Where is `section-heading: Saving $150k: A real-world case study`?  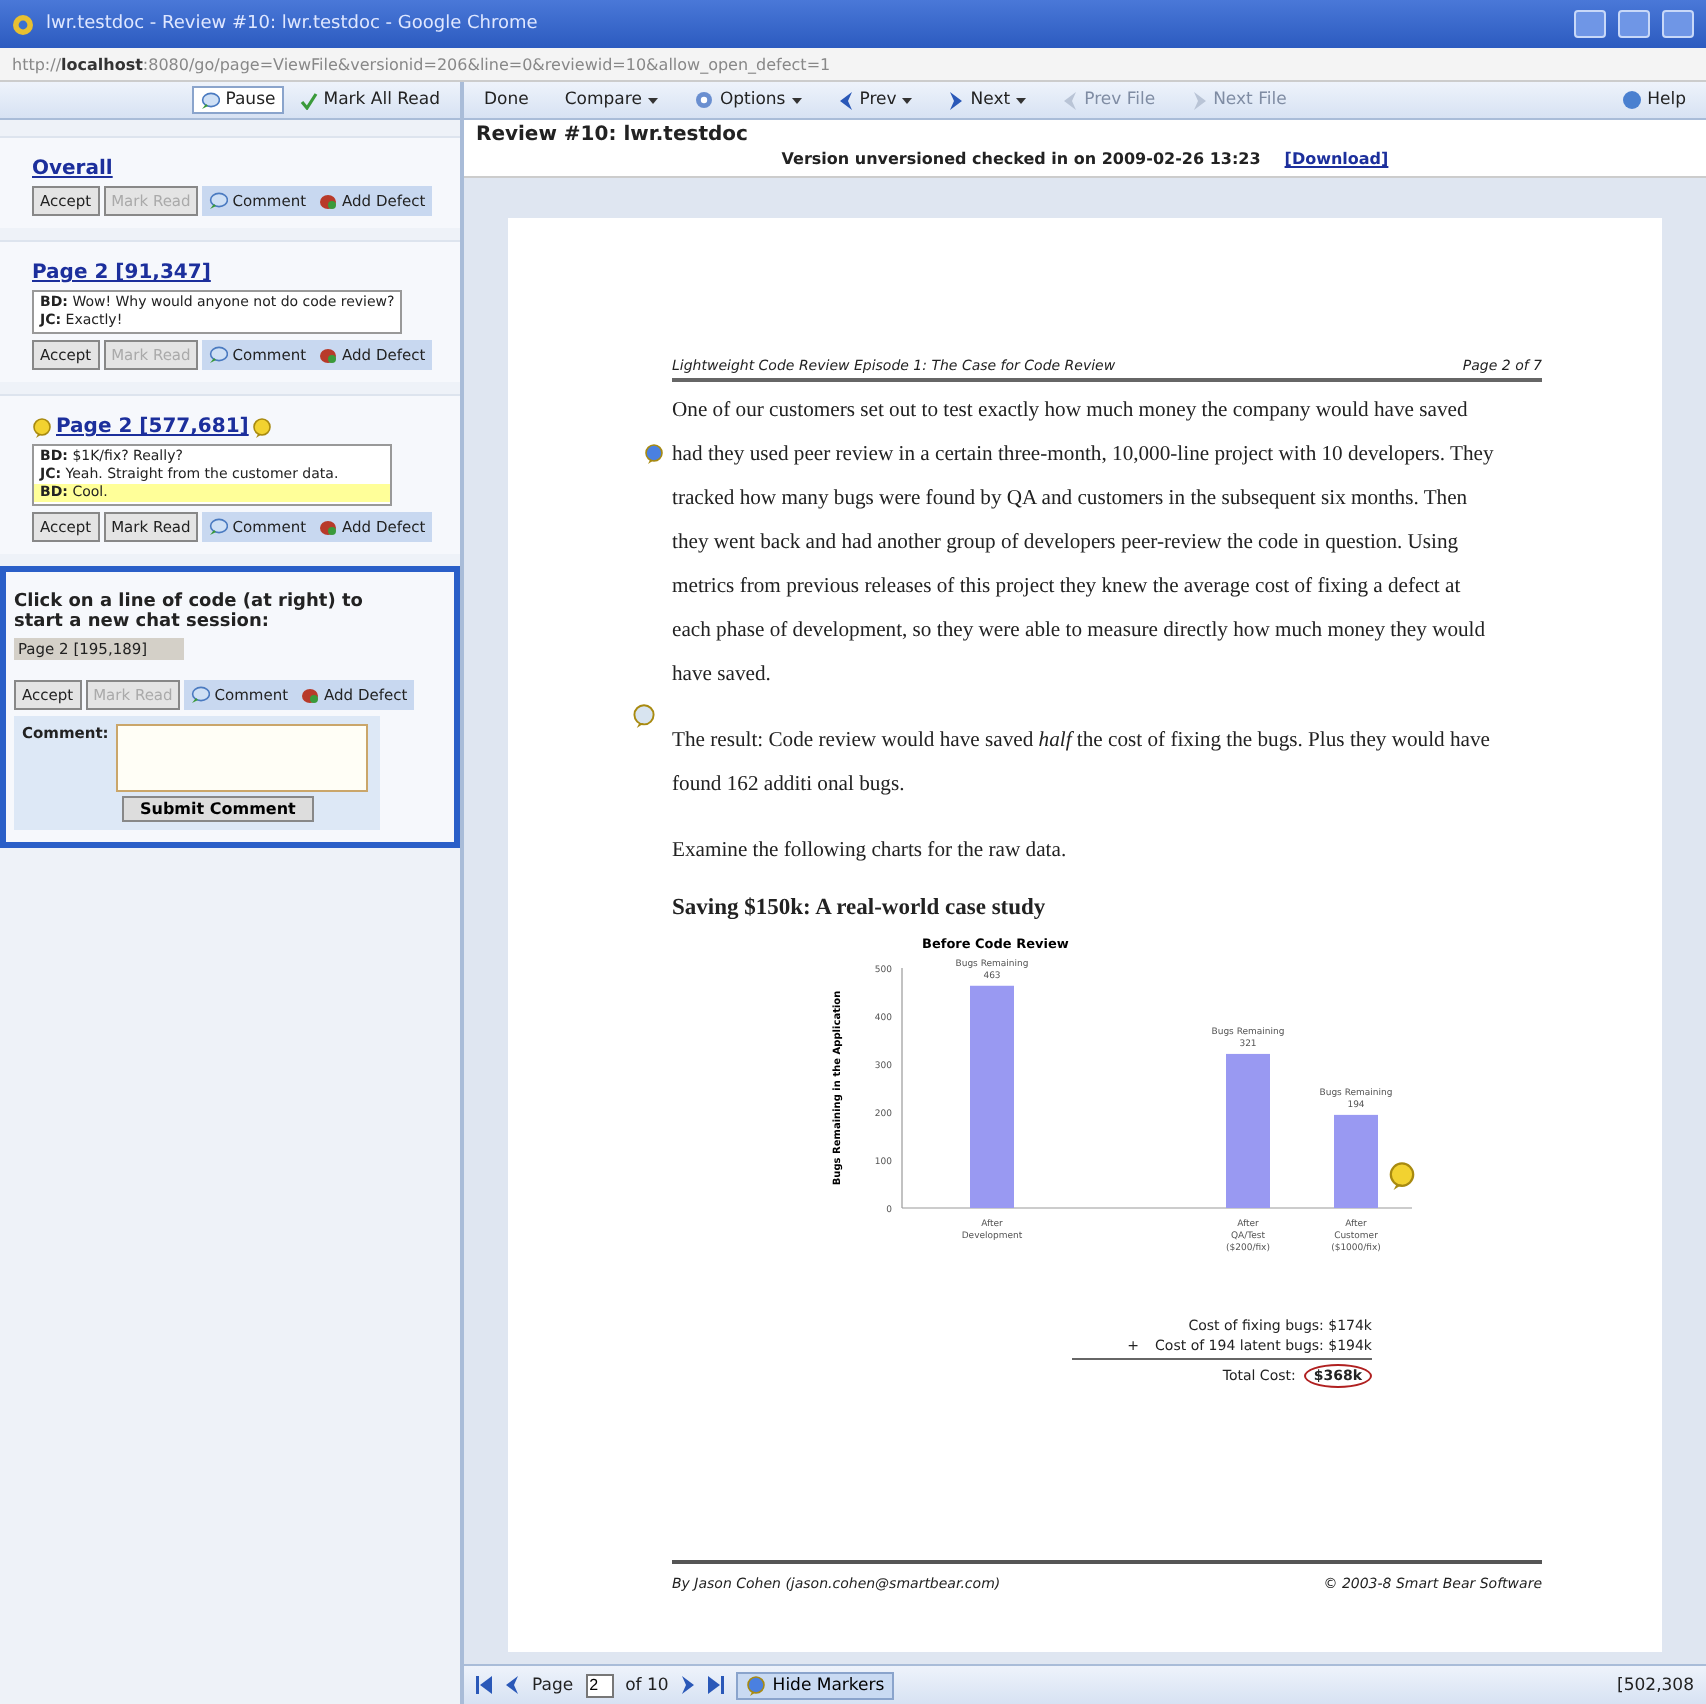 section-heading: Saving $150k: A real-world case study is located at coordinates (860, 908).